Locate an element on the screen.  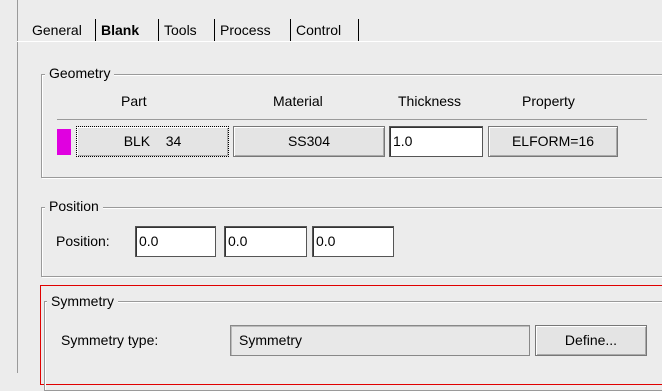
symmetry-type-label: Symmetry type: is located at coordinates (110, 340).